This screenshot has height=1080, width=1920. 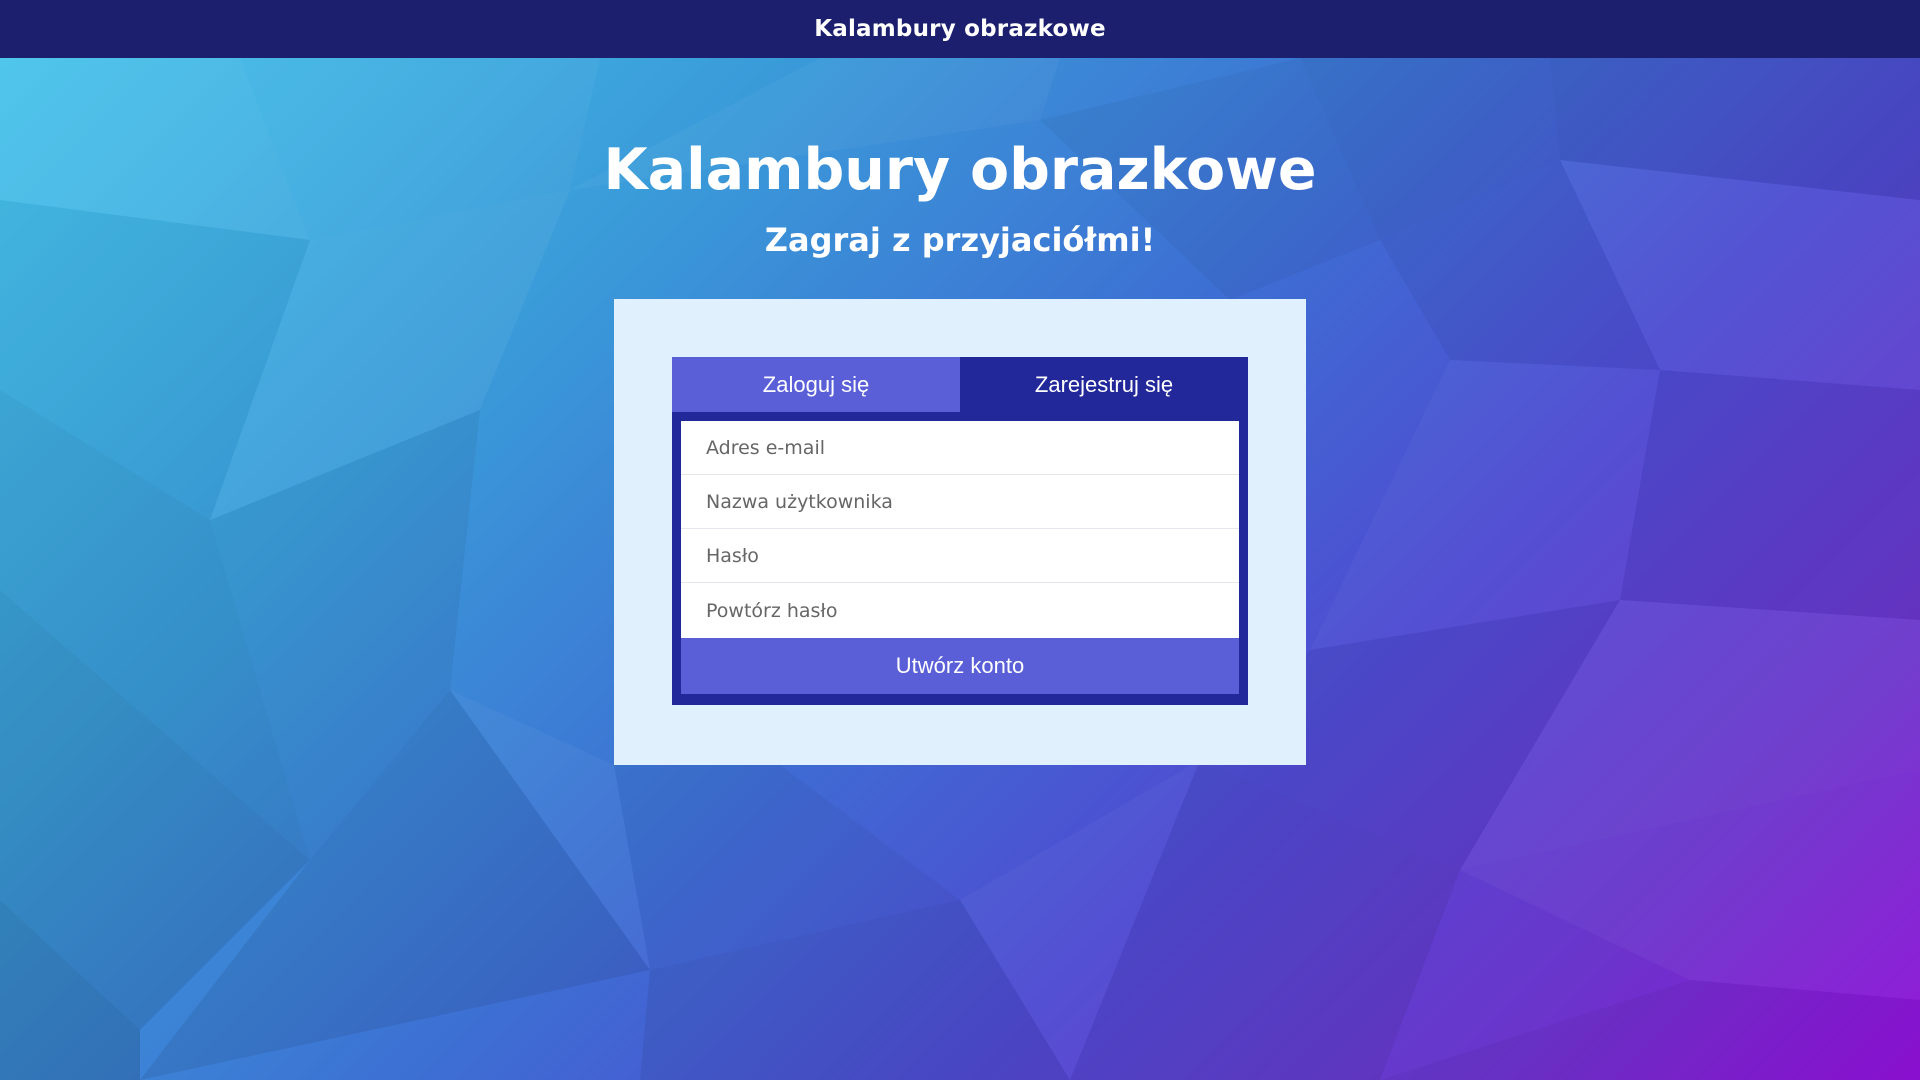 What do you see at coordinates (960, 610) in the screenshot?
I see `password-repeat-field` at bounding box center [960, 610].